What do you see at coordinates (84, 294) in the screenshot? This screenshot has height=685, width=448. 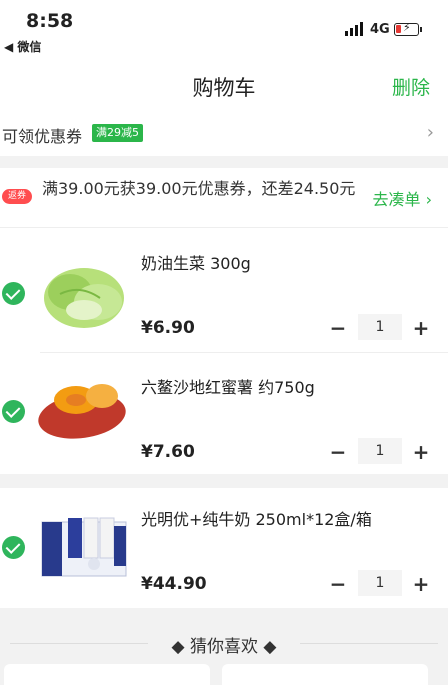 I see `lettuce-image` at bounding box center [84, 294].